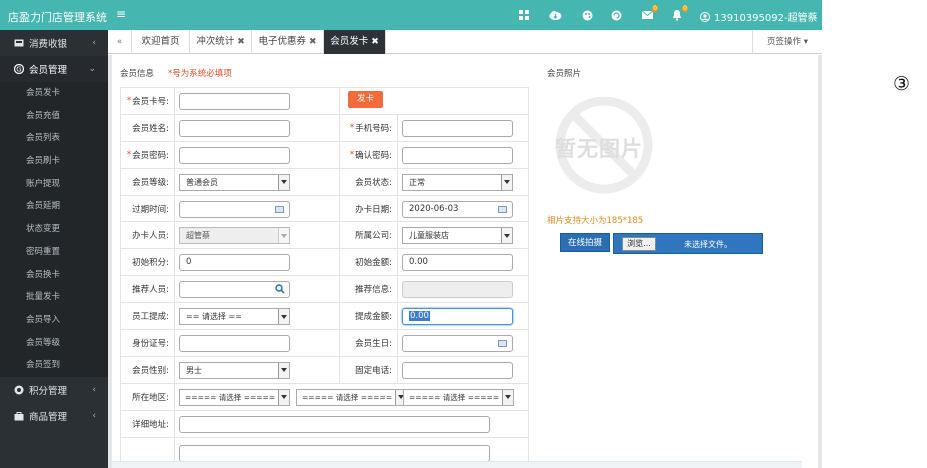  What do you see at coordinates (457, 317) in the screenshot?
I see `commission-amount-input: 0.00` at bounding box center [457, 317].